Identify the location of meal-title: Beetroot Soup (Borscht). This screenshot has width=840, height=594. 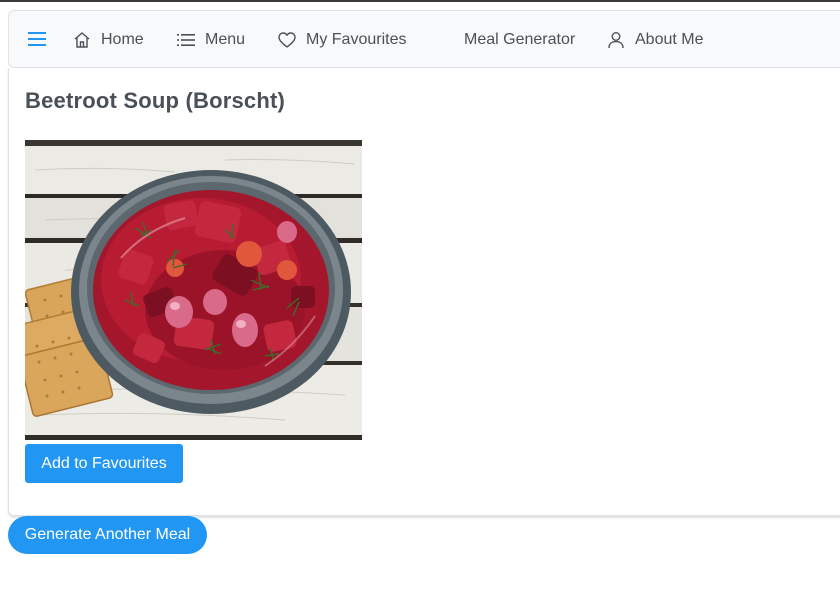
(155, 100).